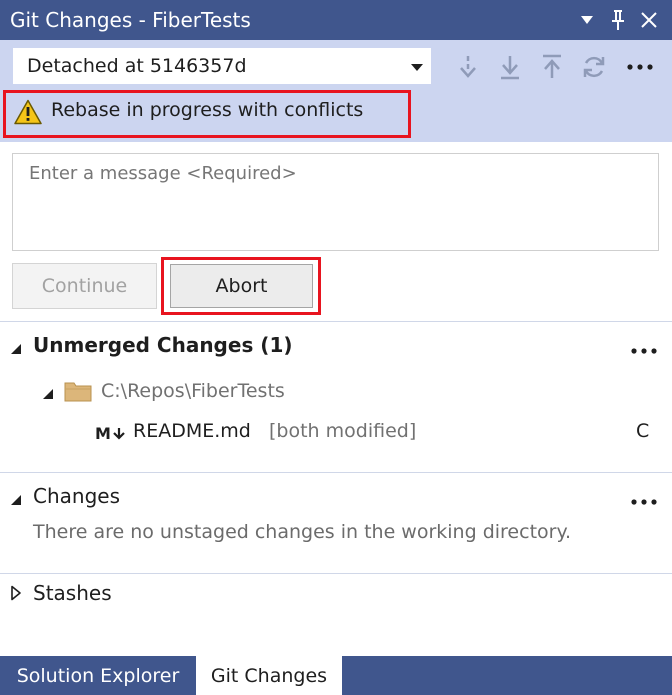  I want to click on folder-expand-icon, so click(48, 394).